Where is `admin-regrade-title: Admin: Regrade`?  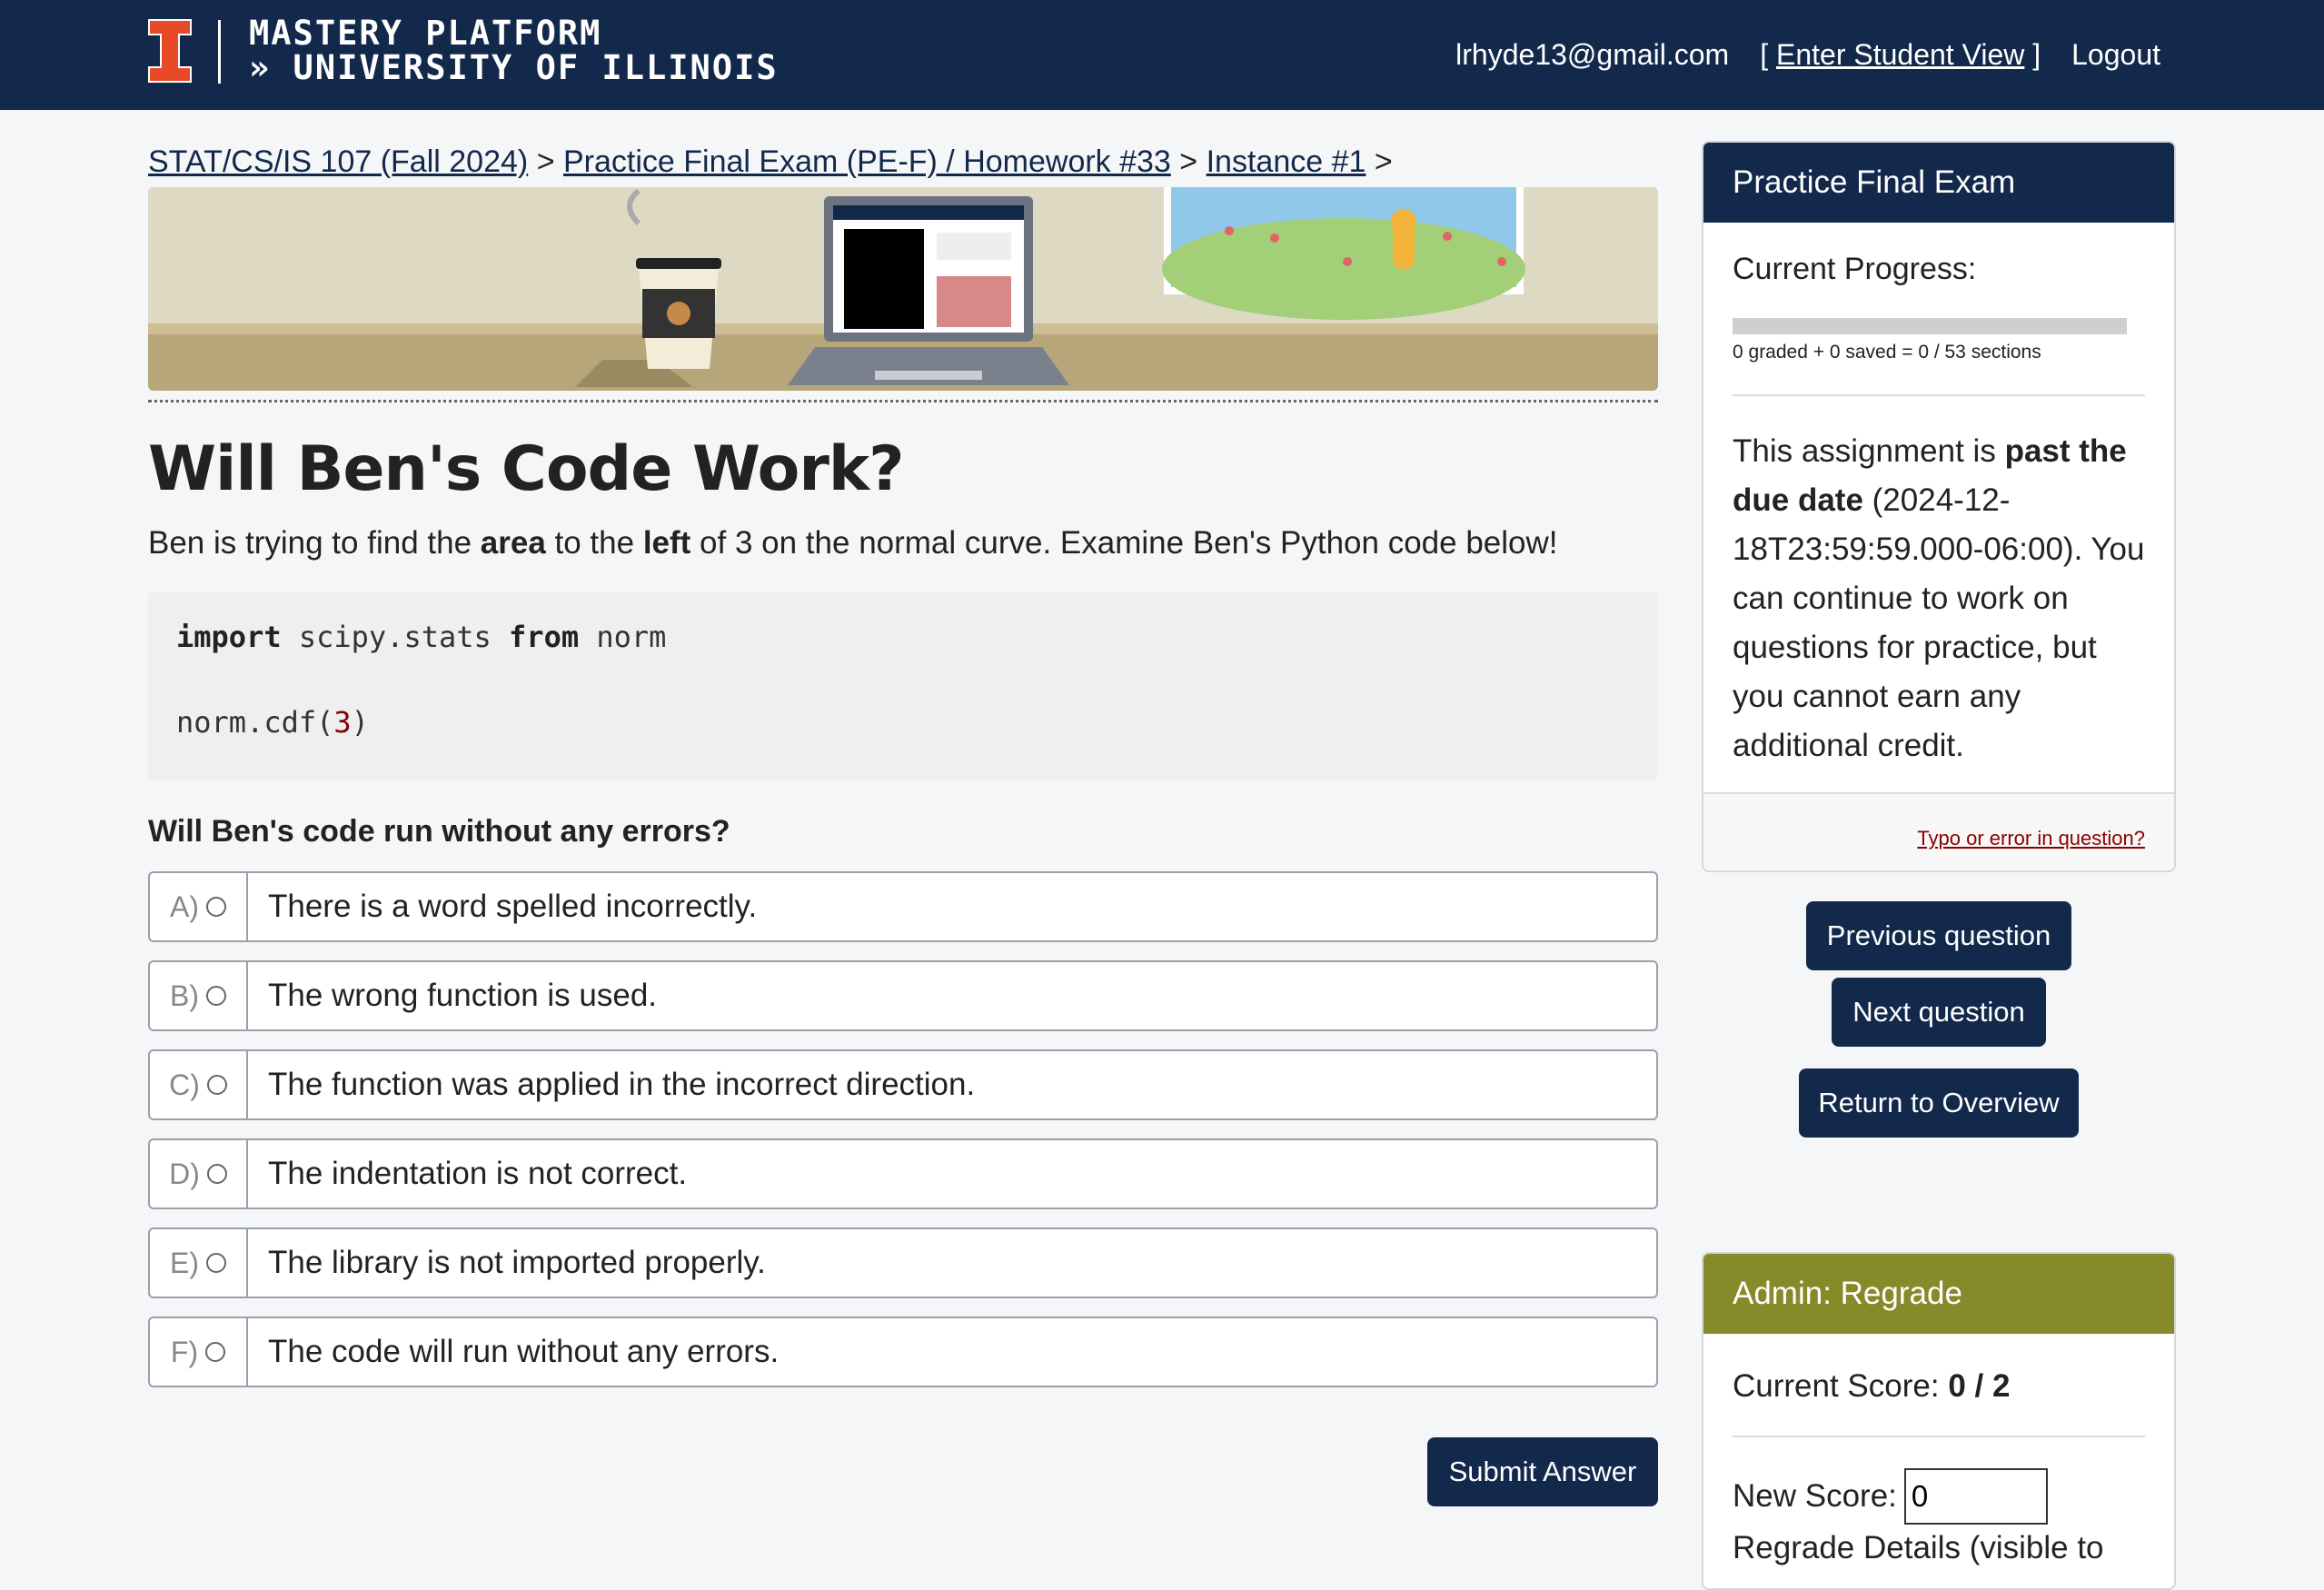
admin-regrade-title: Admin: Regrade is located at coordinates (1939, 1294).